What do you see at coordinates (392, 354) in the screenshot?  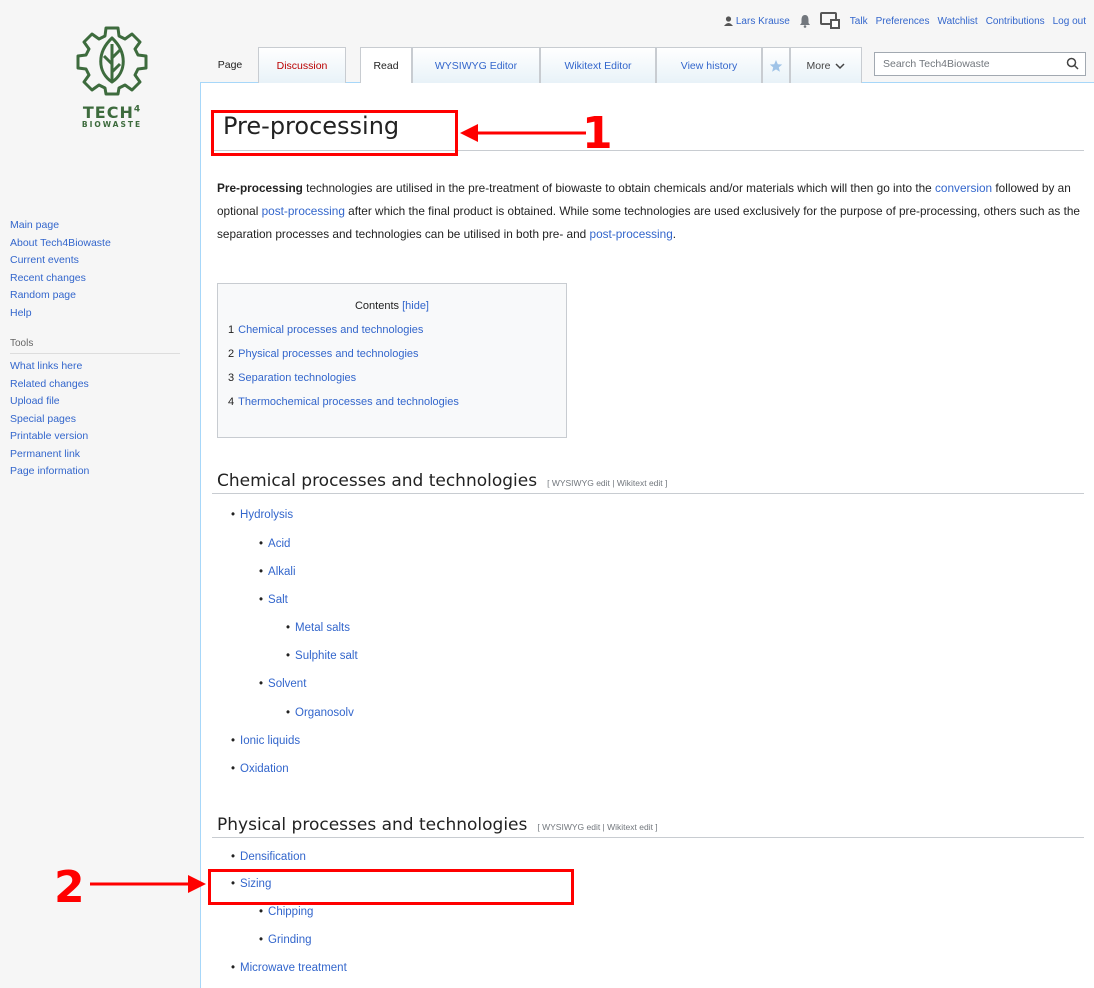 I see `toc-item: 2 Physical processes and technologies` at bounding box center [392, 354].